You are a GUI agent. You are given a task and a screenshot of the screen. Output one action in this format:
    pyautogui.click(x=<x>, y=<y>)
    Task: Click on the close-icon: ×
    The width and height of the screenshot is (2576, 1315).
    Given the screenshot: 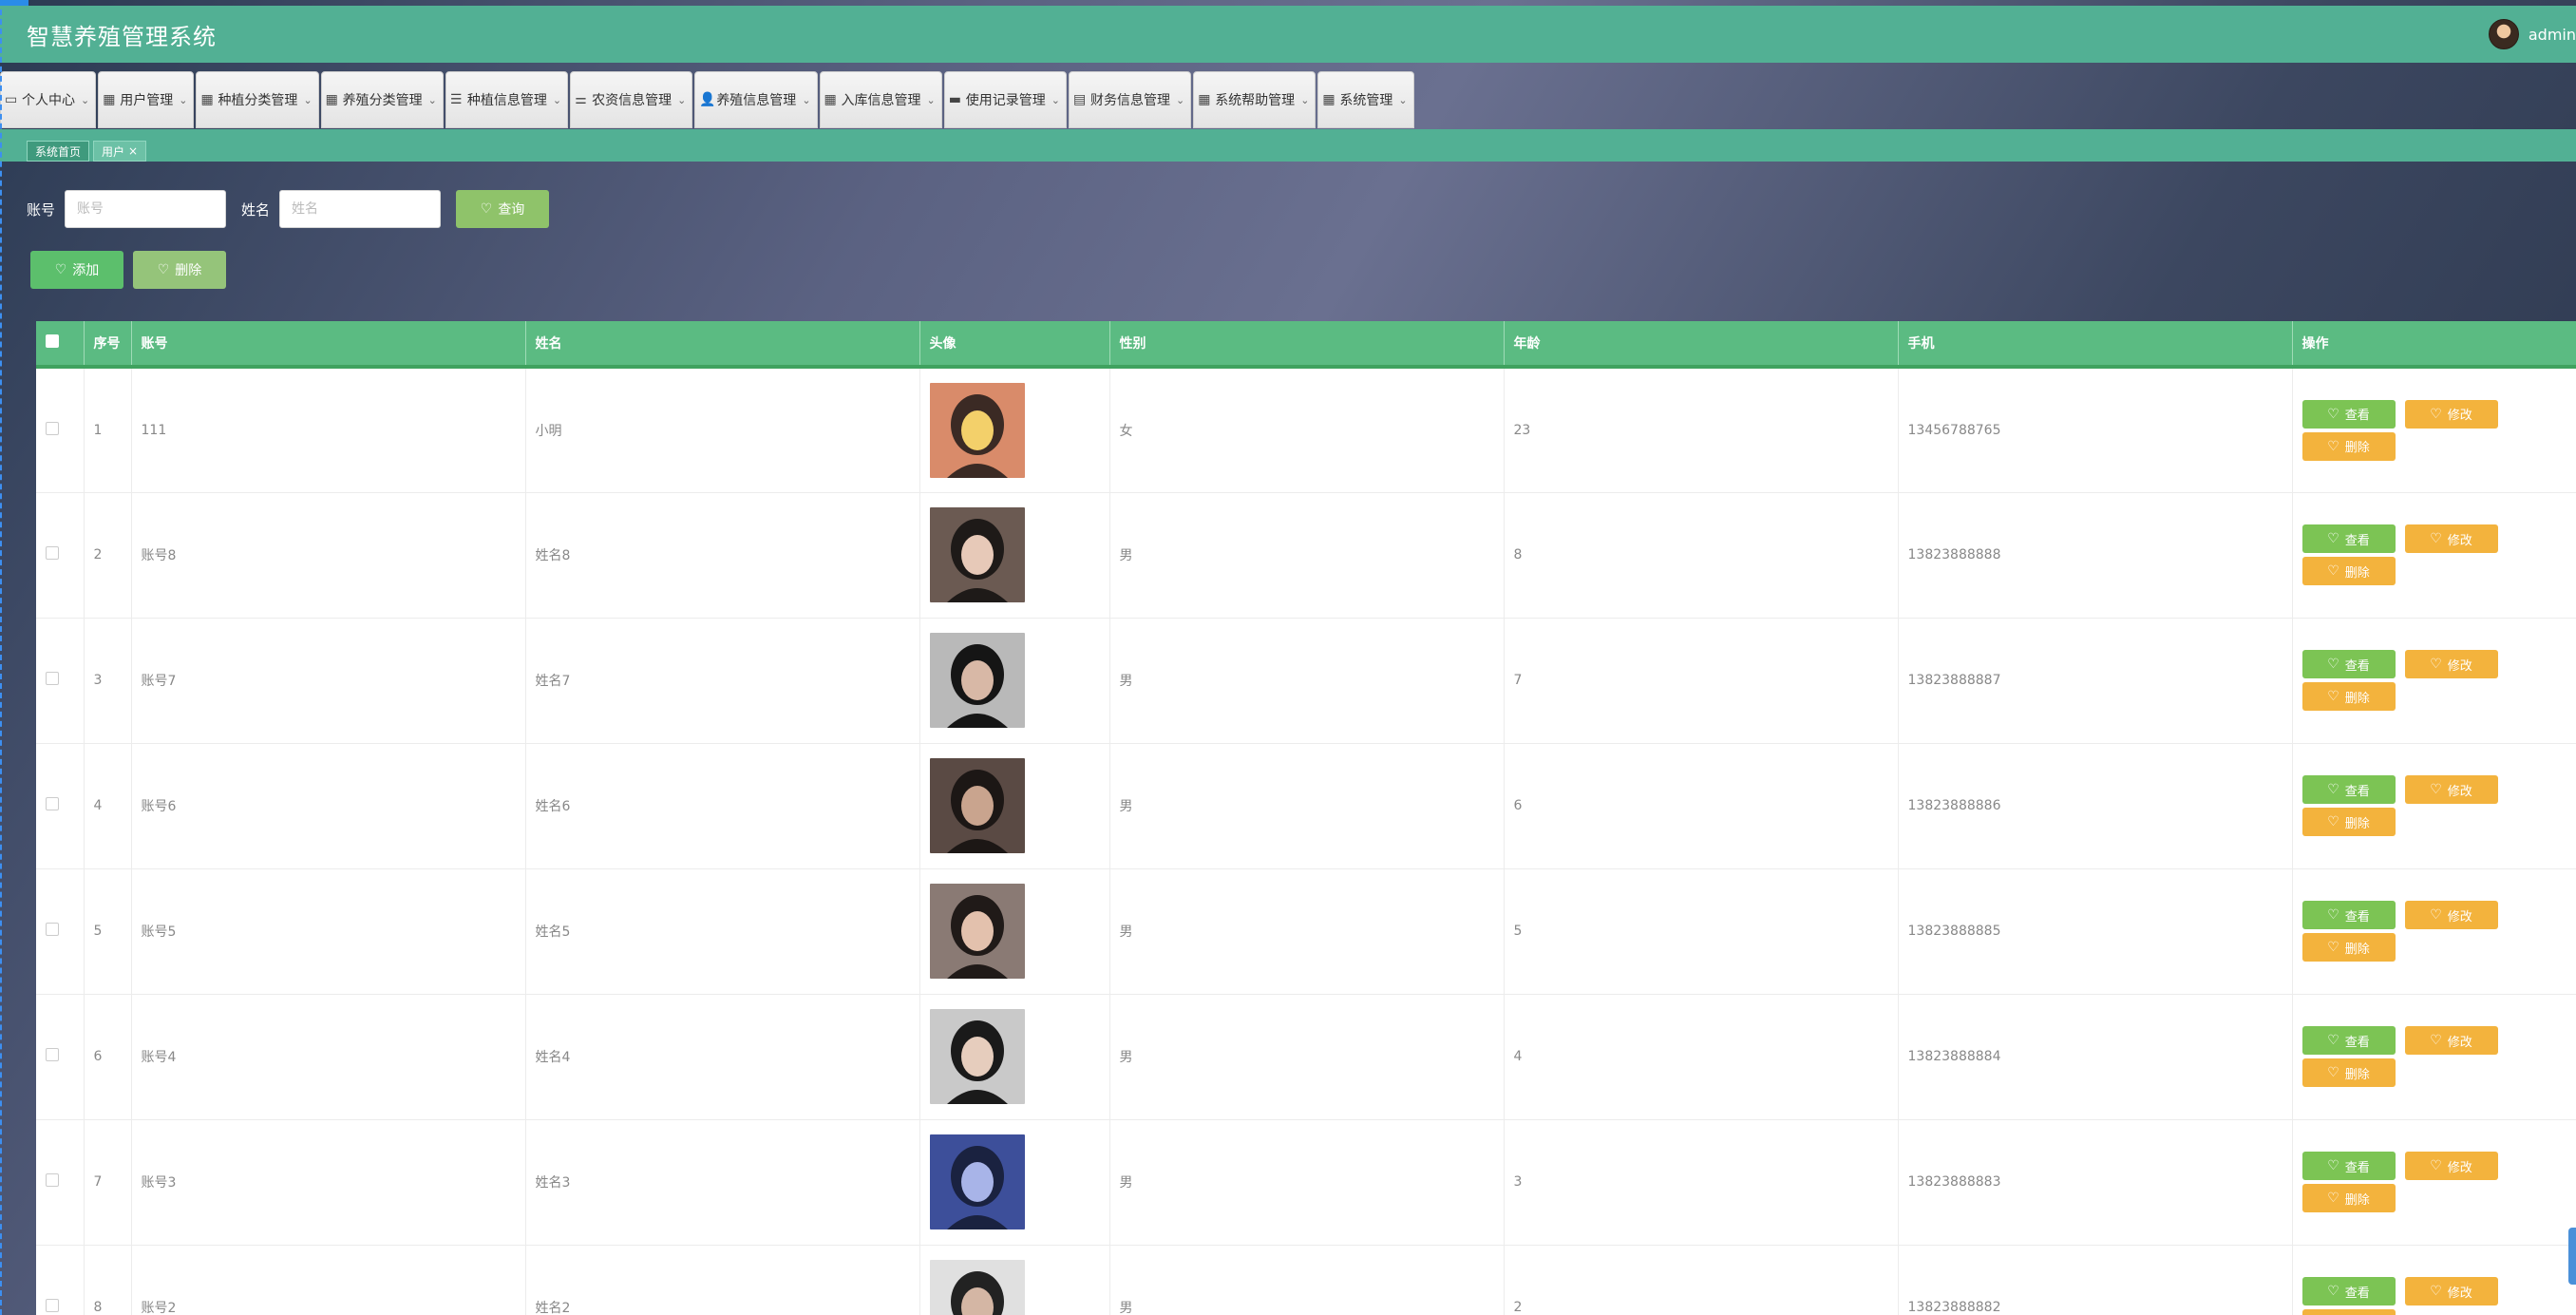 What is the action you would take?
    pyautogui.click(x=133, y=151)
    